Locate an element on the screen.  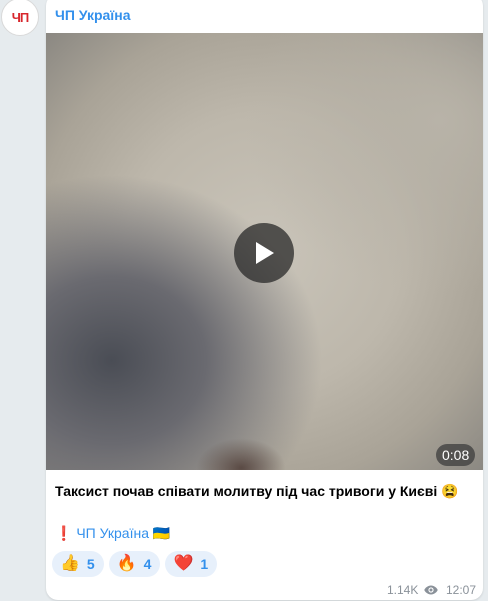
reaction-count: 5 is located at coordinates (90, 564).